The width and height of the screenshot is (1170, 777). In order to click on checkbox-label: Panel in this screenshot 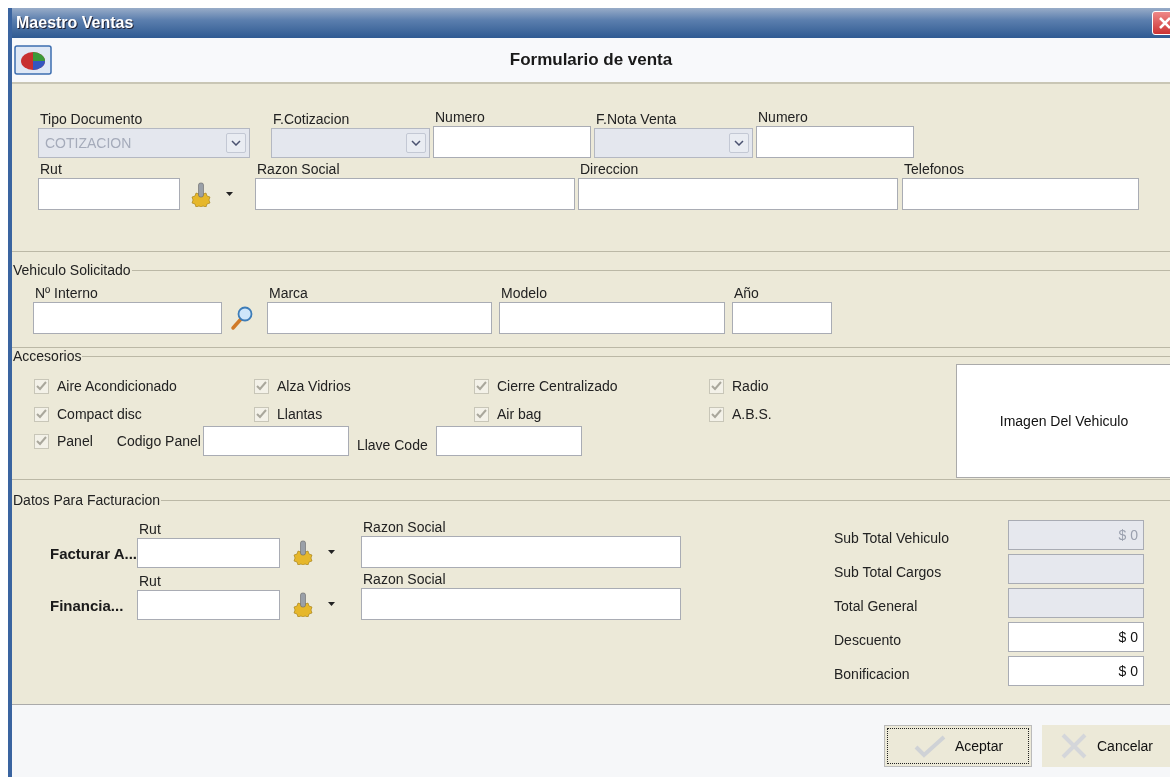, I will do `click(75, 441)`.